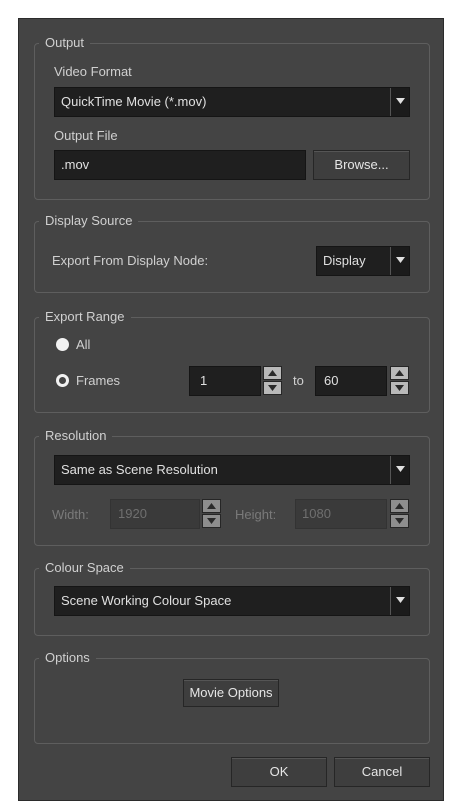 This screenshot has height=807, width=450. What do you see at coordinates (382, 772) in the screenshot?
I see `cancel-button: Cancel` at bounding box center [382, 772].